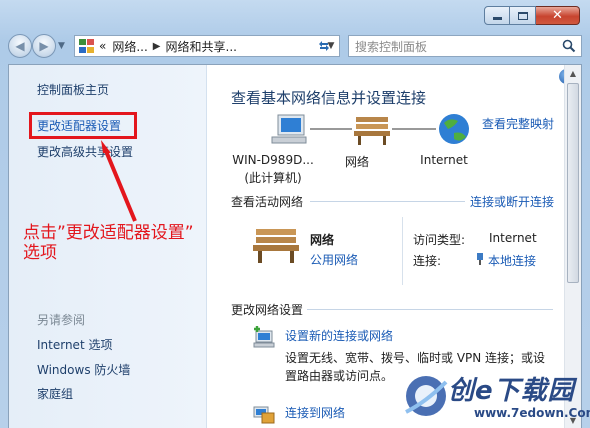 The width and height of the screenshot is (590, 428). Describe the element at coordinates (315, 412) in the screenshot. I see `connect-to-network-link: 连接到网络` at that location.